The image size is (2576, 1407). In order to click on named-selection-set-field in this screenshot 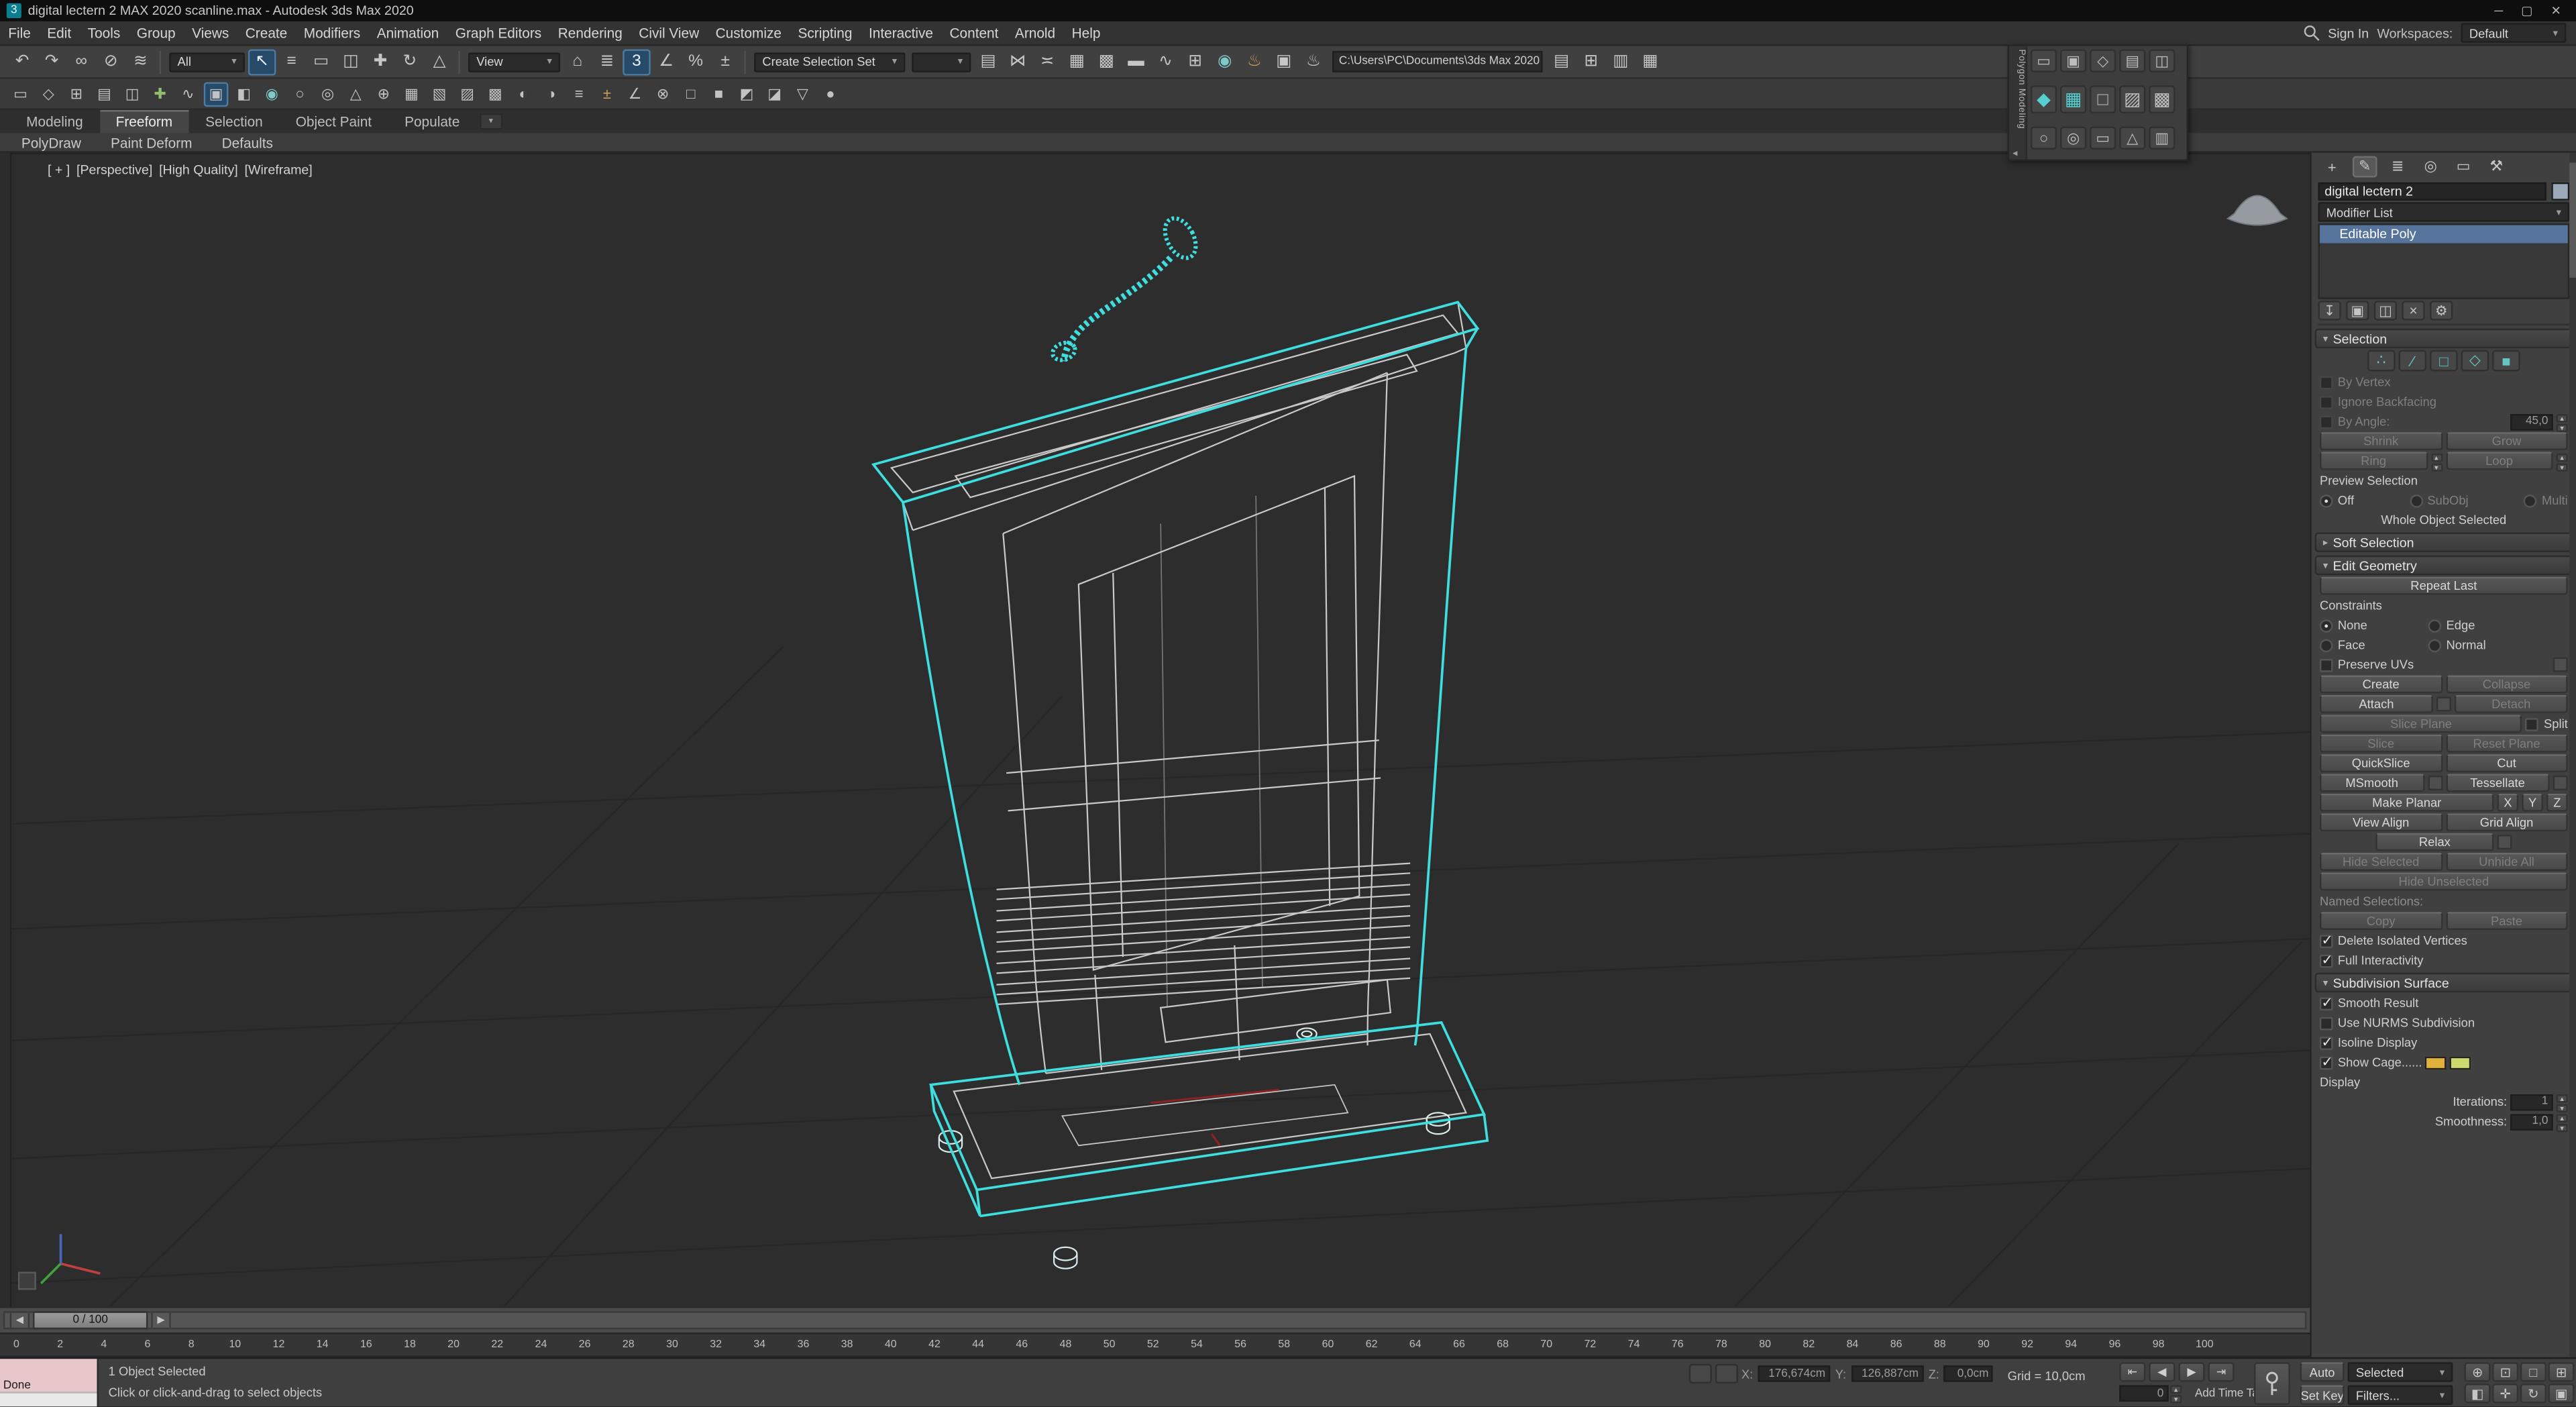, I will do `click(941, 62)`.